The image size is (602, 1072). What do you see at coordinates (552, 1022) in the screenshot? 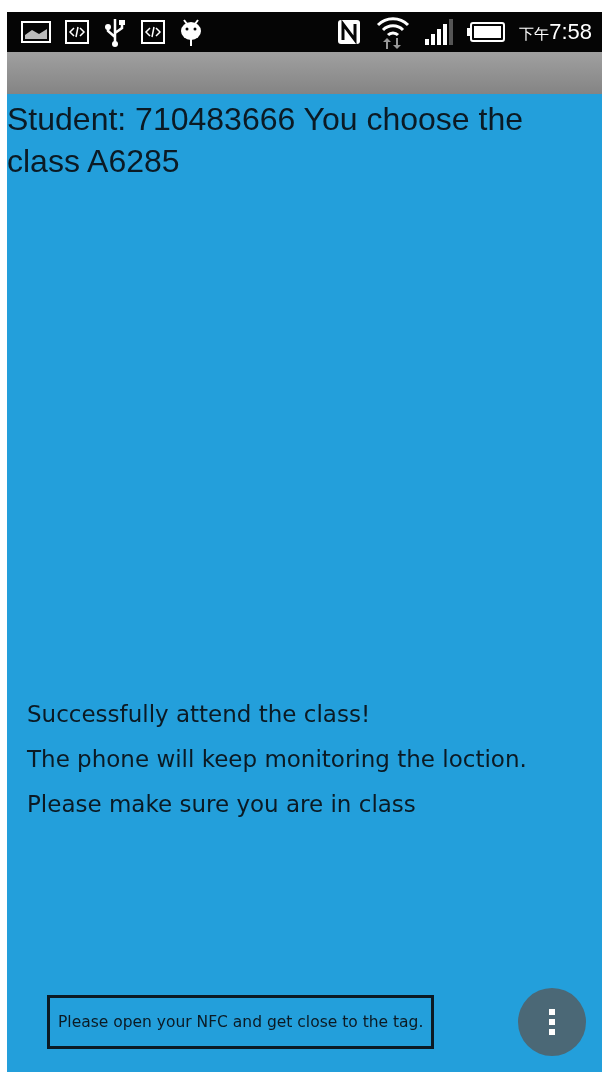
I see `more-icon` at bounding box center [552, 1022].